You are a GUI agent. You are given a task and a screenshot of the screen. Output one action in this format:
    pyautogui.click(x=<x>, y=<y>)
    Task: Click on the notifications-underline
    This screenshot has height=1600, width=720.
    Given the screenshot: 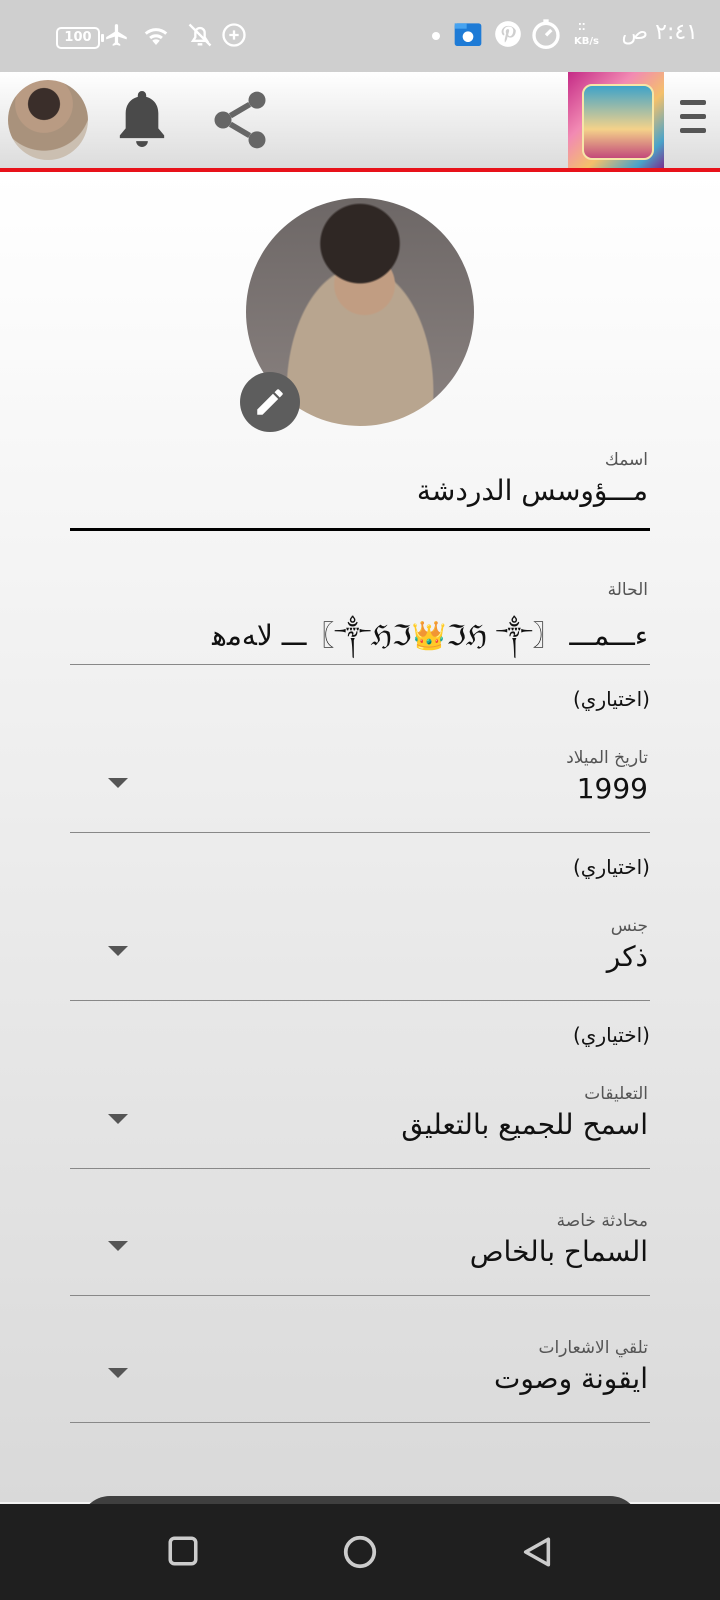 What is the action you would take?
    pyautogui.click(x=360, y=1422)
    